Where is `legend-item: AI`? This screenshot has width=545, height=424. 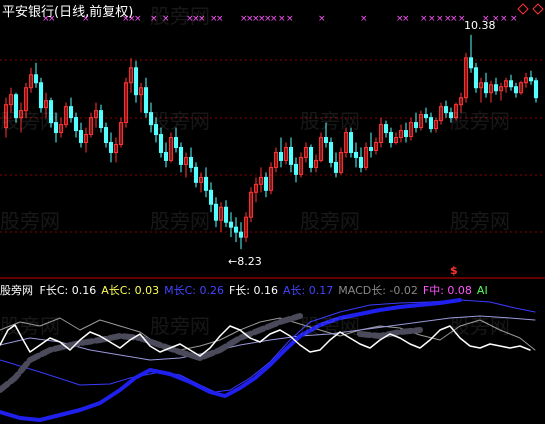 legend-item: AI is located at coordinates (482, 290).